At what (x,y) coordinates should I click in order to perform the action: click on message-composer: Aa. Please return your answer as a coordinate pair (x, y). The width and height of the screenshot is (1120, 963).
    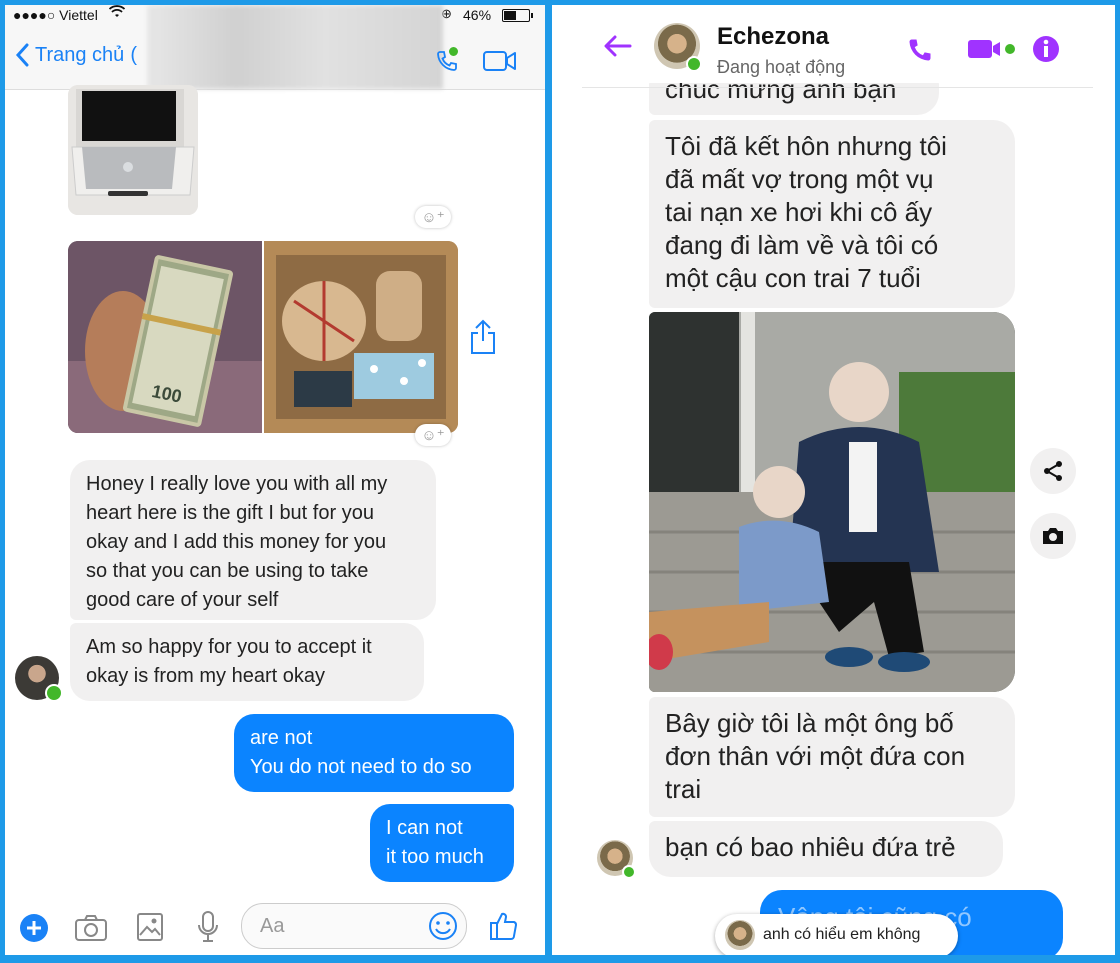
    Looking at the image, I should click on (275, 925).